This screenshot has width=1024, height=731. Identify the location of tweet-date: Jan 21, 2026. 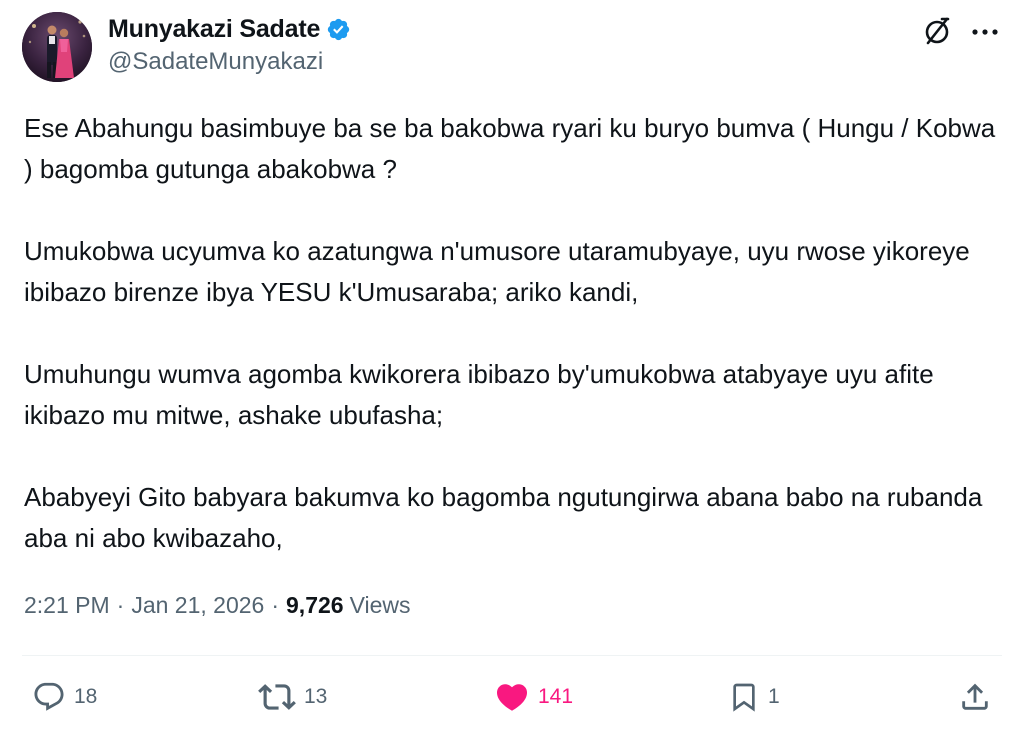
(197, 605).